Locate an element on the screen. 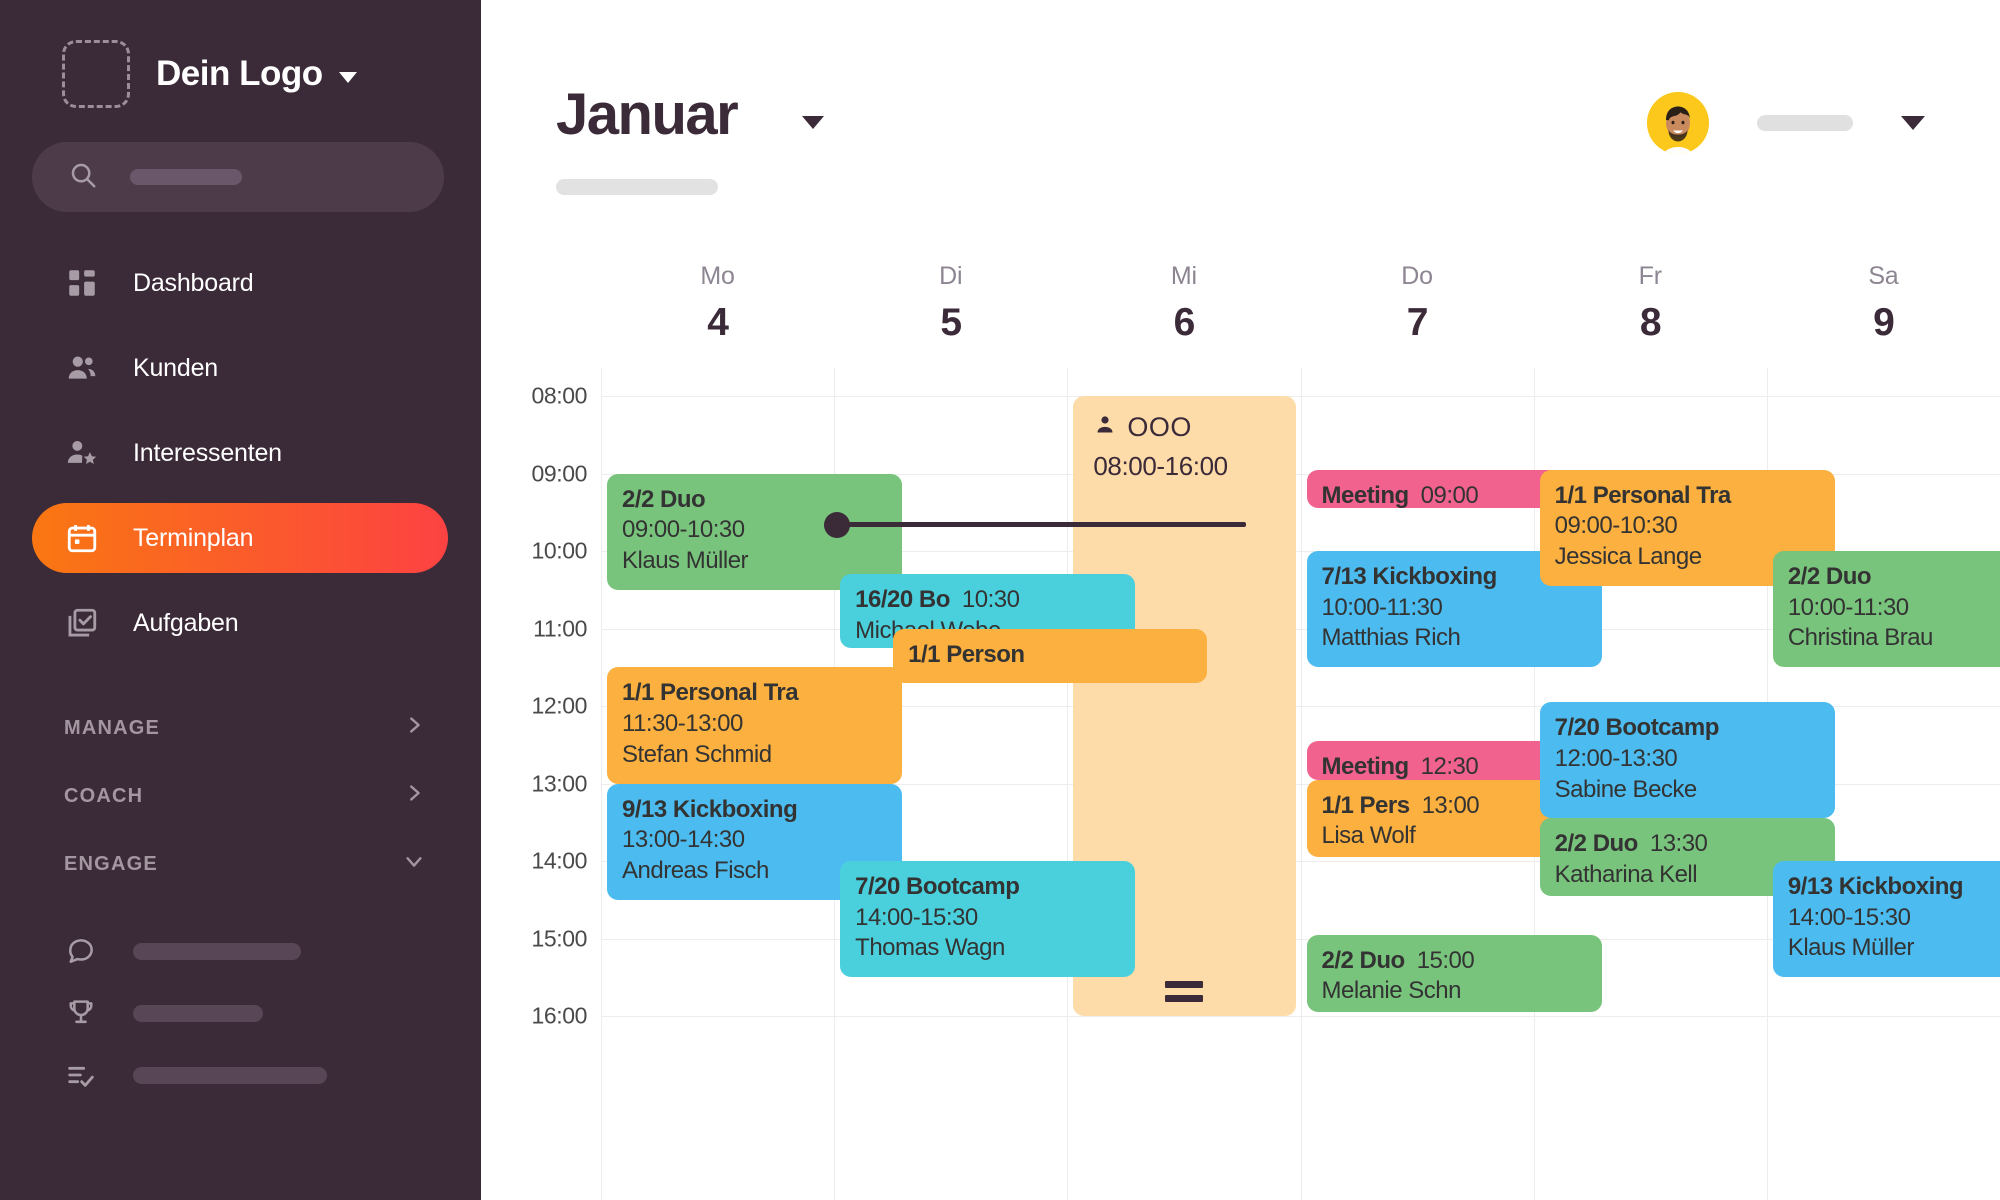 Image resolution: width=2000 pixels, height=1200 pixels. user-star-icon is located at coordinates (85, 453).